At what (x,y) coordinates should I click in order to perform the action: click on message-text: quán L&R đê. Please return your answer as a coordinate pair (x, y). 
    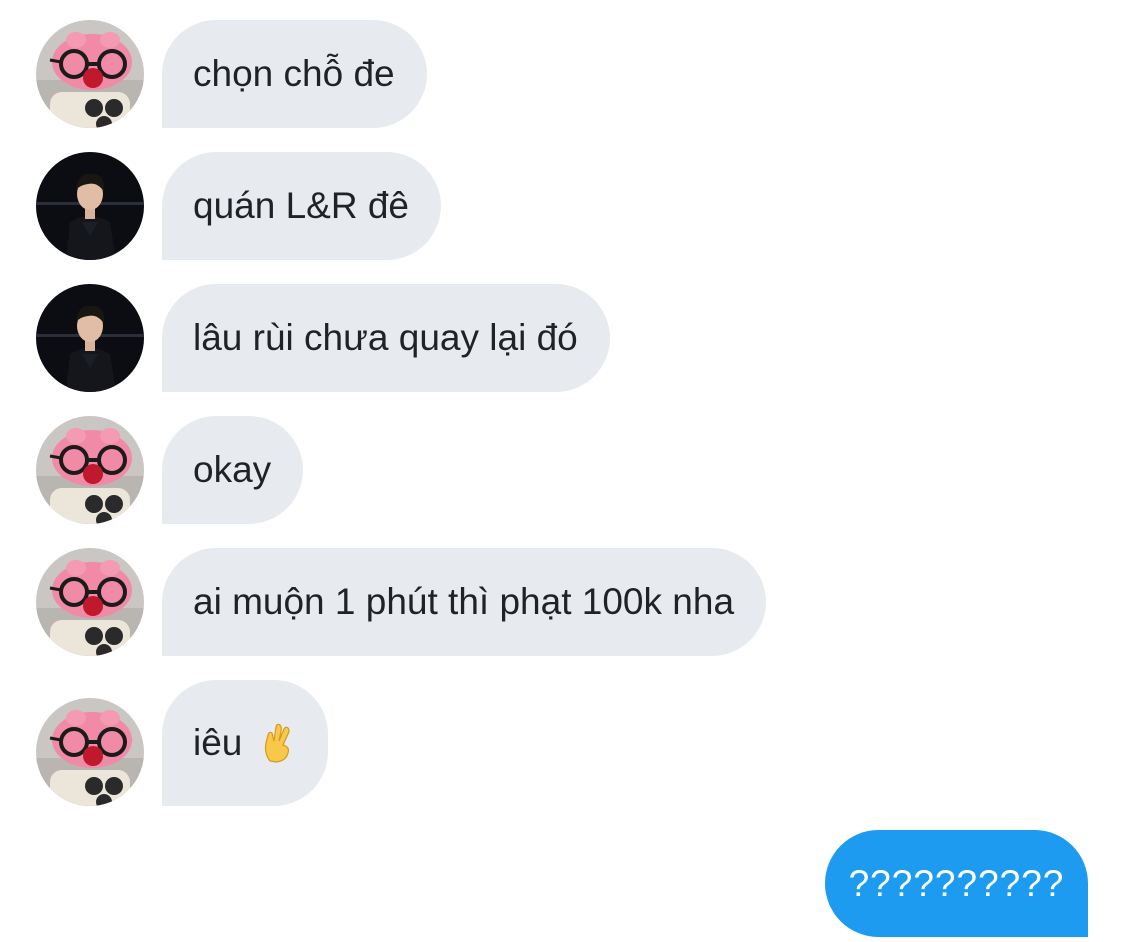
    Looking at the image, I should click on (301, 205).